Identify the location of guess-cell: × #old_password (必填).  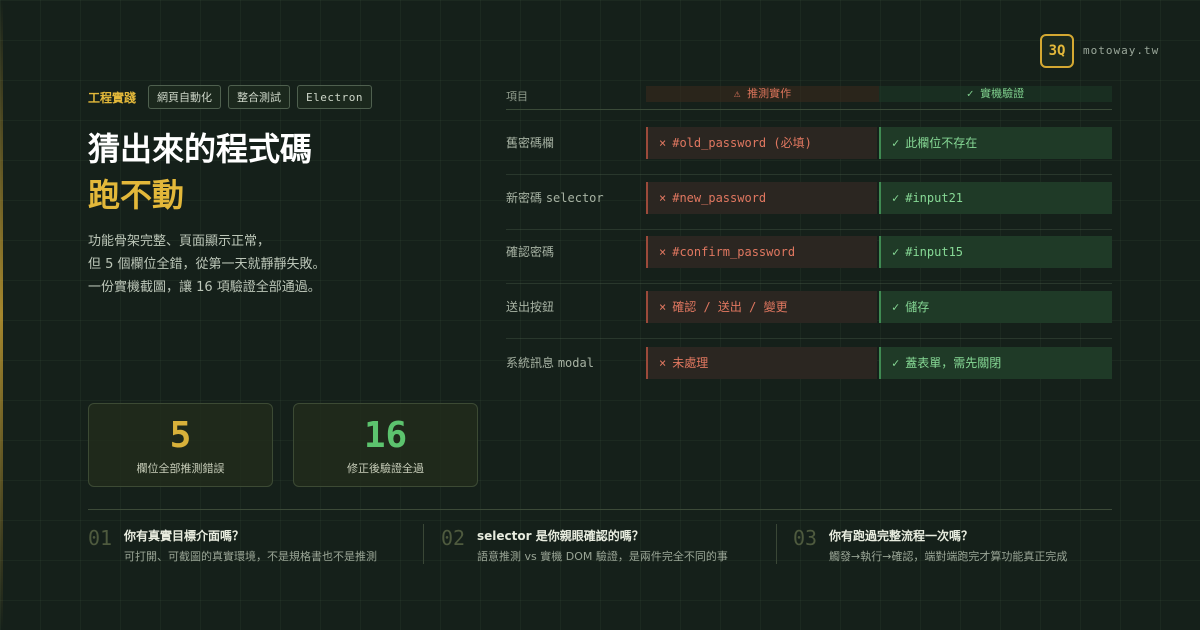
(761, 143).